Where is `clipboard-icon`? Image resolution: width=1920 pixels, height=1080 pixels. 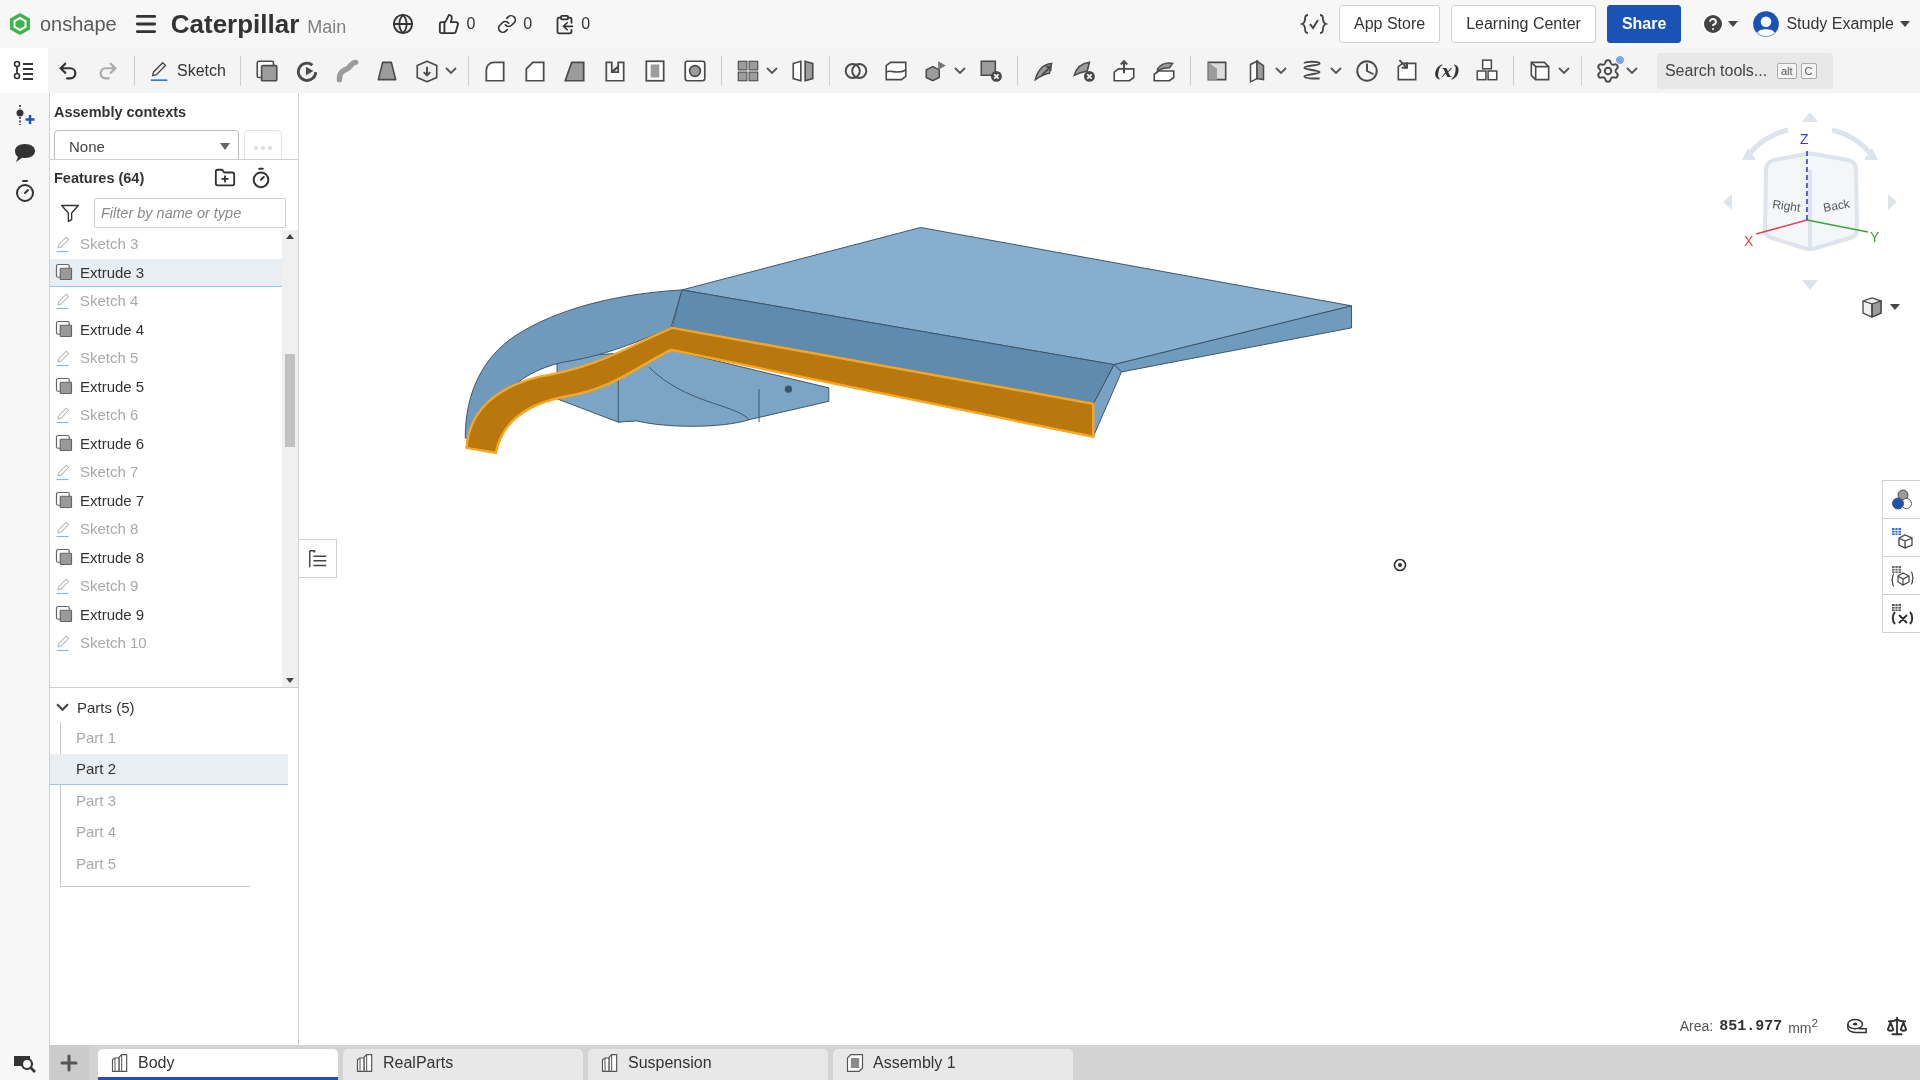 clipboard-icon is located at coordinates (565, 24).